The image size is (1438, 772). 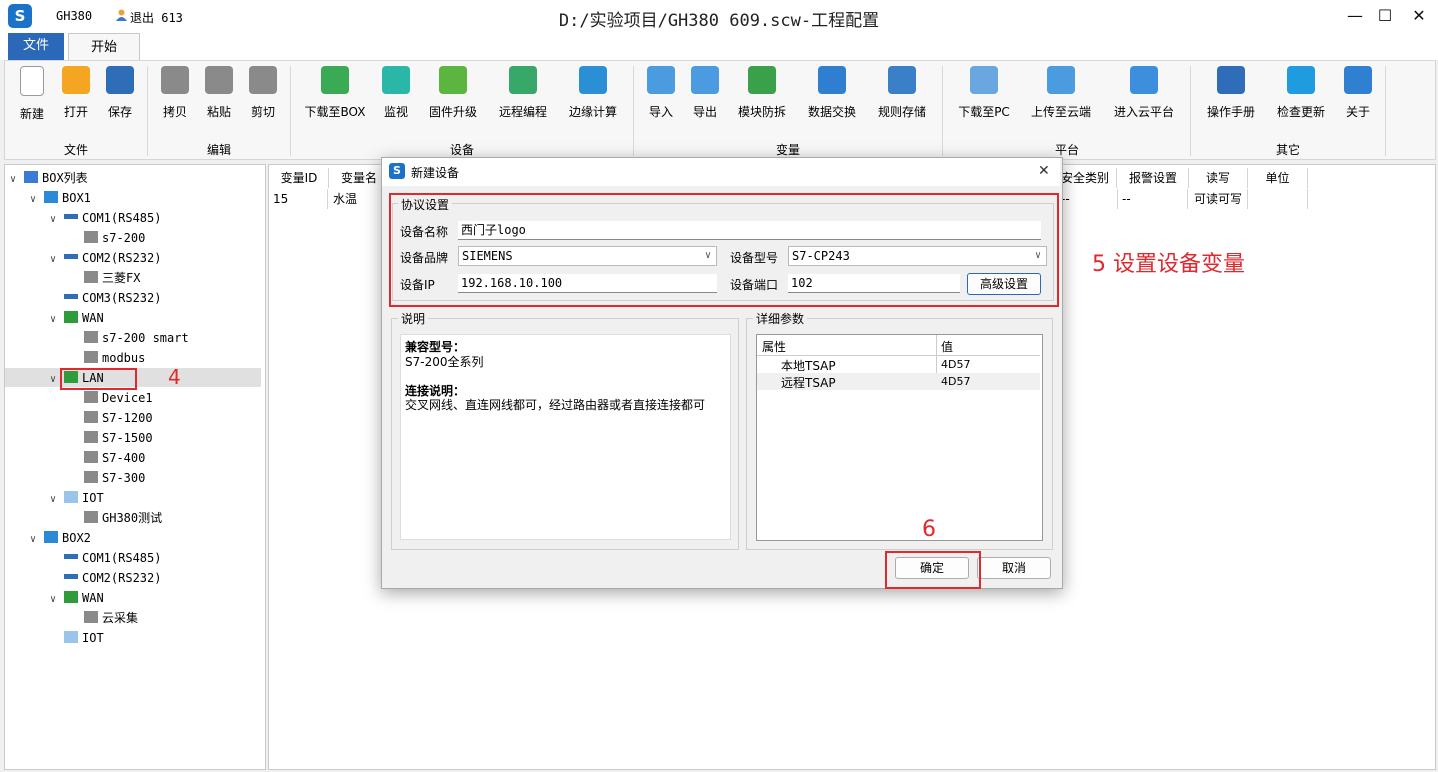 I want to click on tree-node: ∨ IOT, so click(x=77, y=498).